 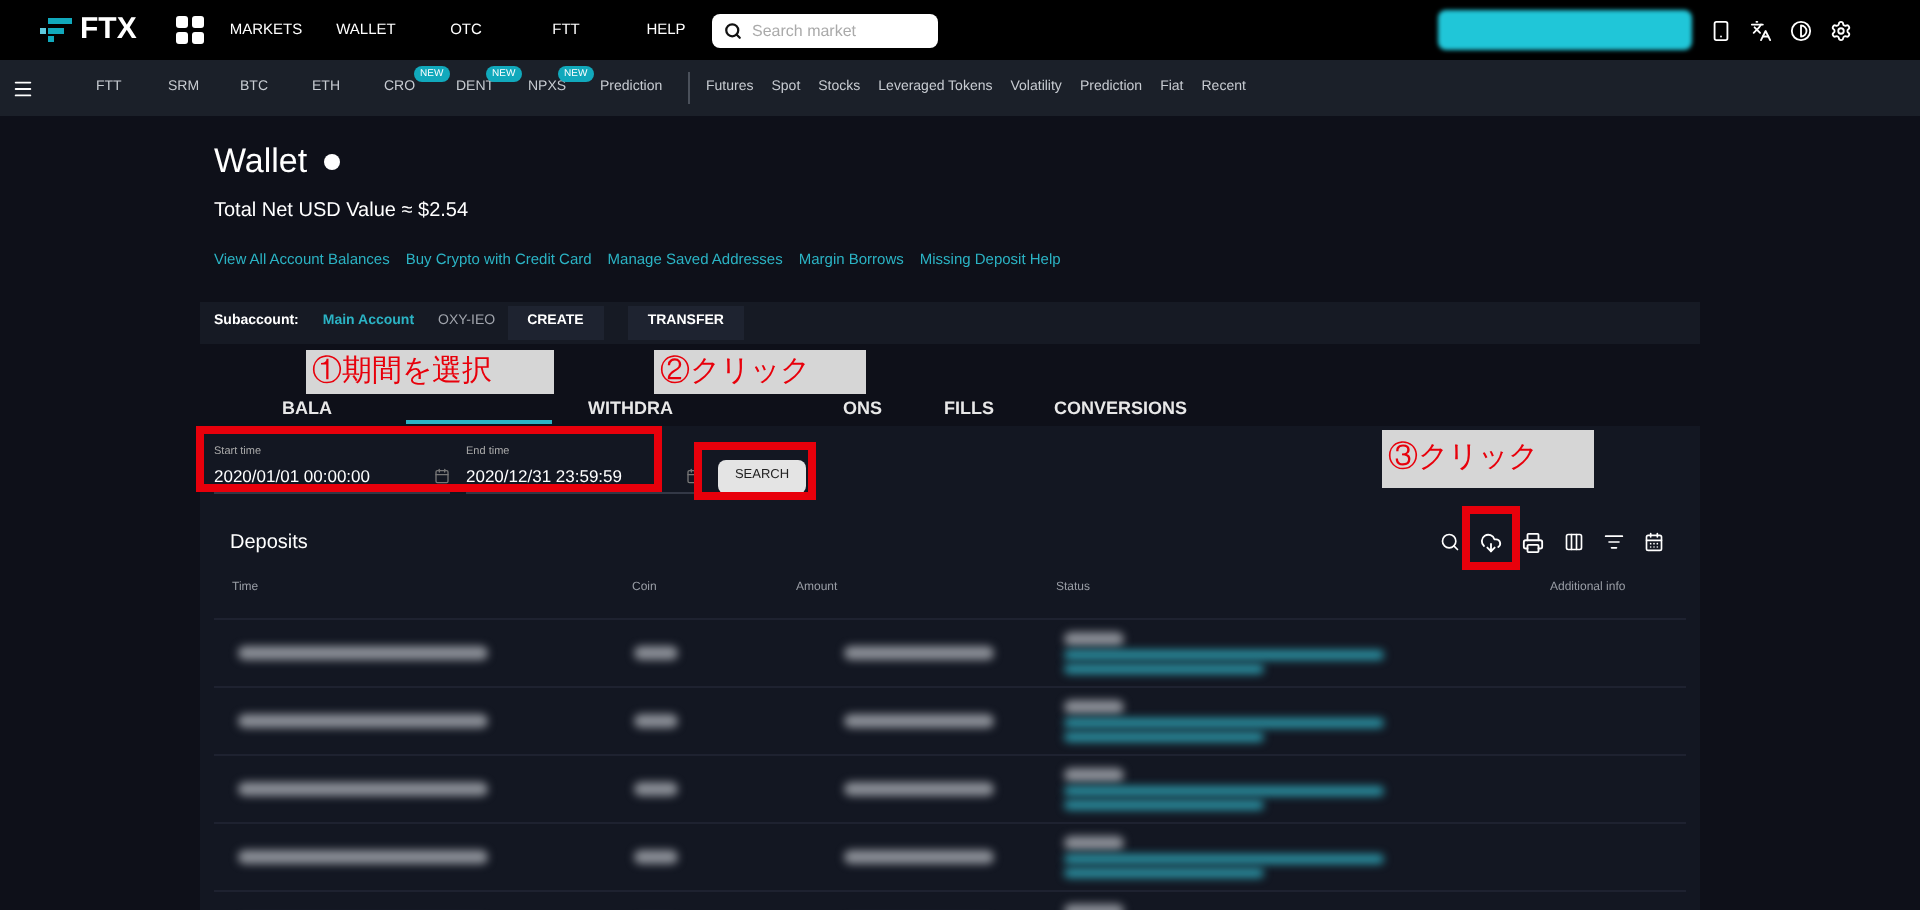 What do you see at coordinates (1614, 542) in the screenshot?
I see `filter-icon` at bounding box center [1614, 542].